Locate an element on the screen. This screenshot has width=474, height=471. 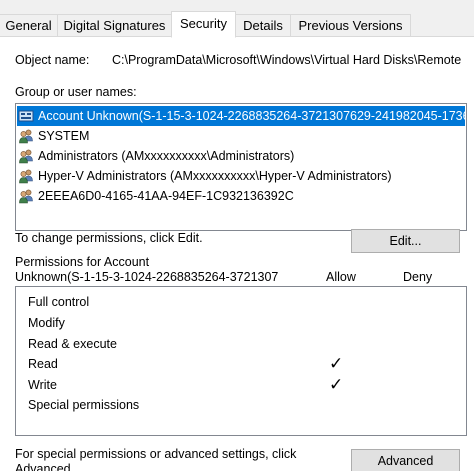
group-names-label: Group or user names: is located at coordinates (76, 92).